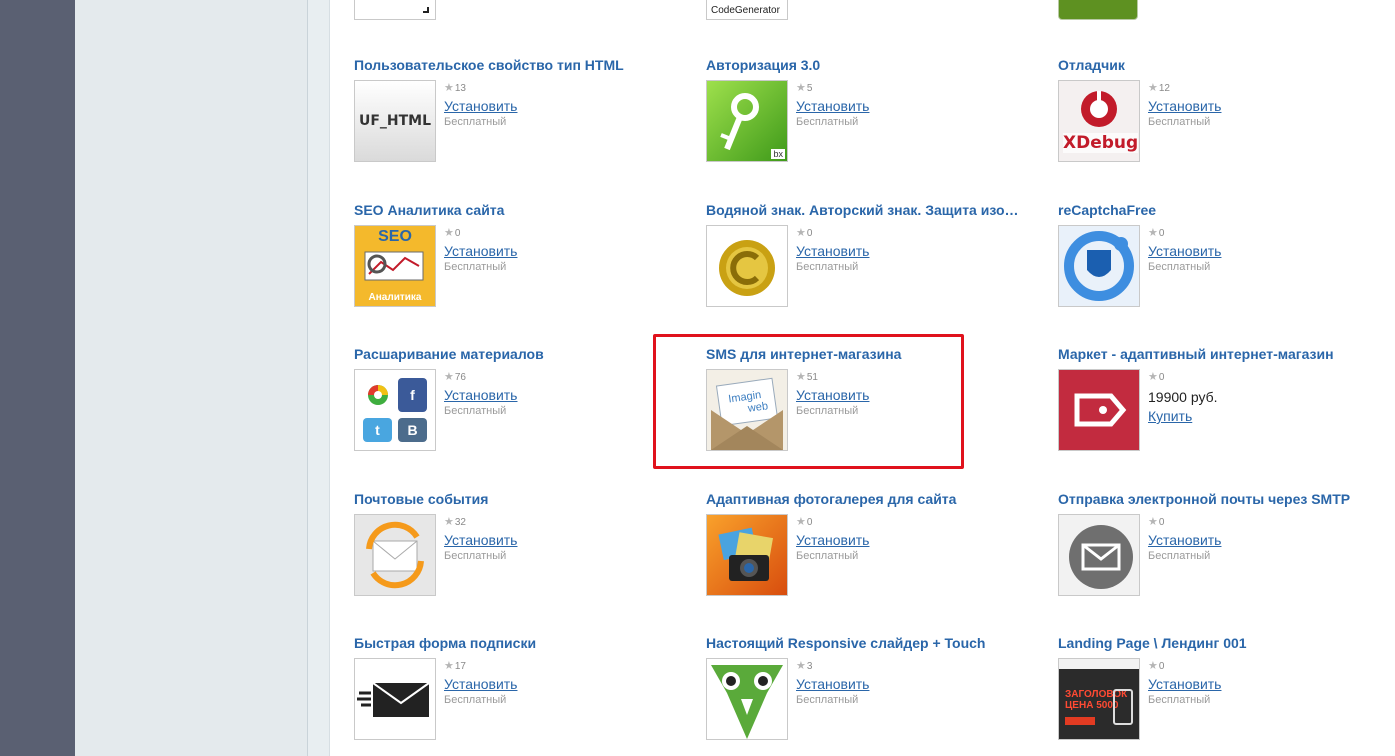 The height and width of the screenshot is (756, 1395). What do you see at coordinates (460, 377) in the screenshot?
I see `rating-count: 76` at bounding box center [460, 377].